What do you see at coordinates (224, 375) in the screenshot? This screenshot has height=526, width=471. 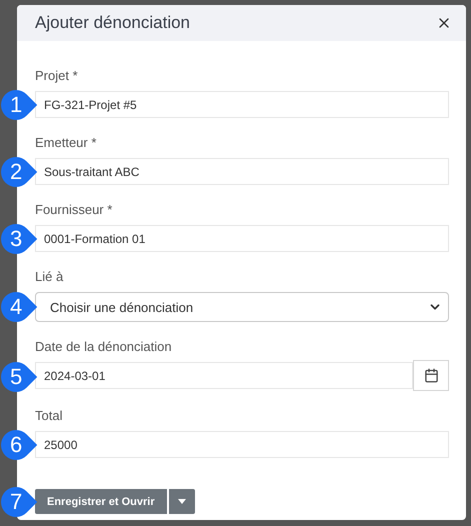 I see `date-field: 2024-03-01` at bounding box center [224, 375].